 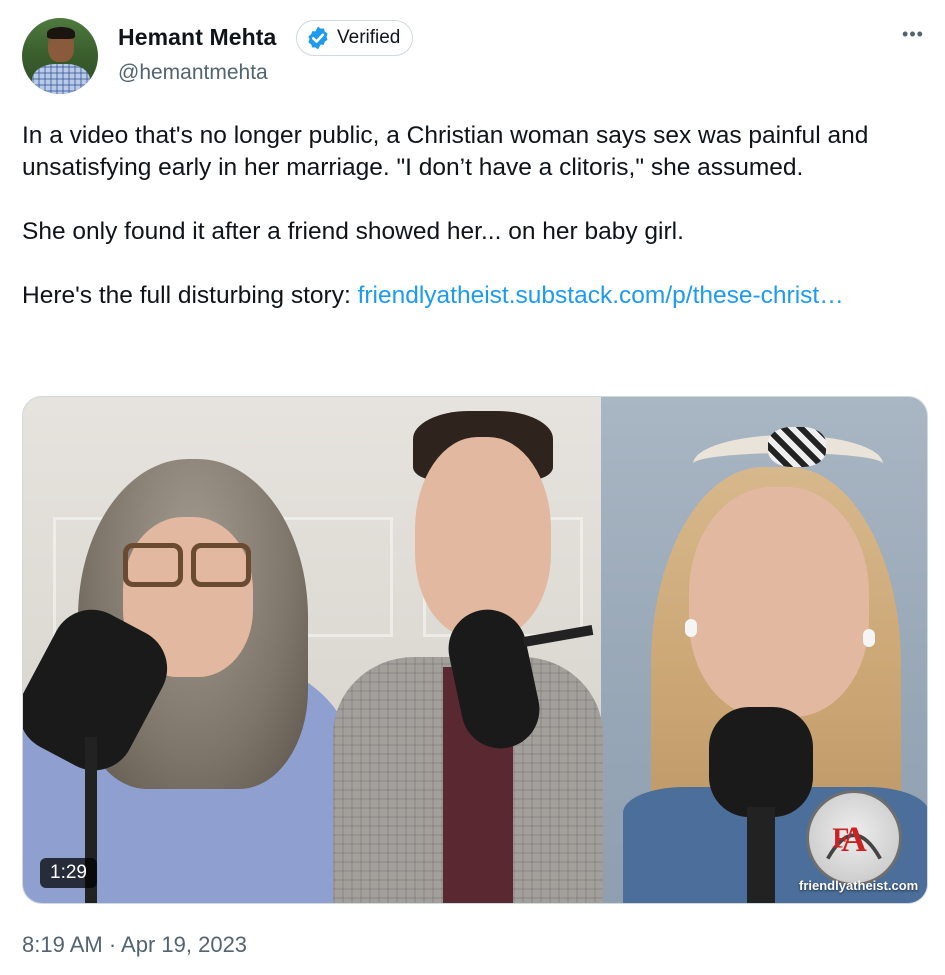 I want to click on fa-logo-mark: A F, so click(x=854, y=839).